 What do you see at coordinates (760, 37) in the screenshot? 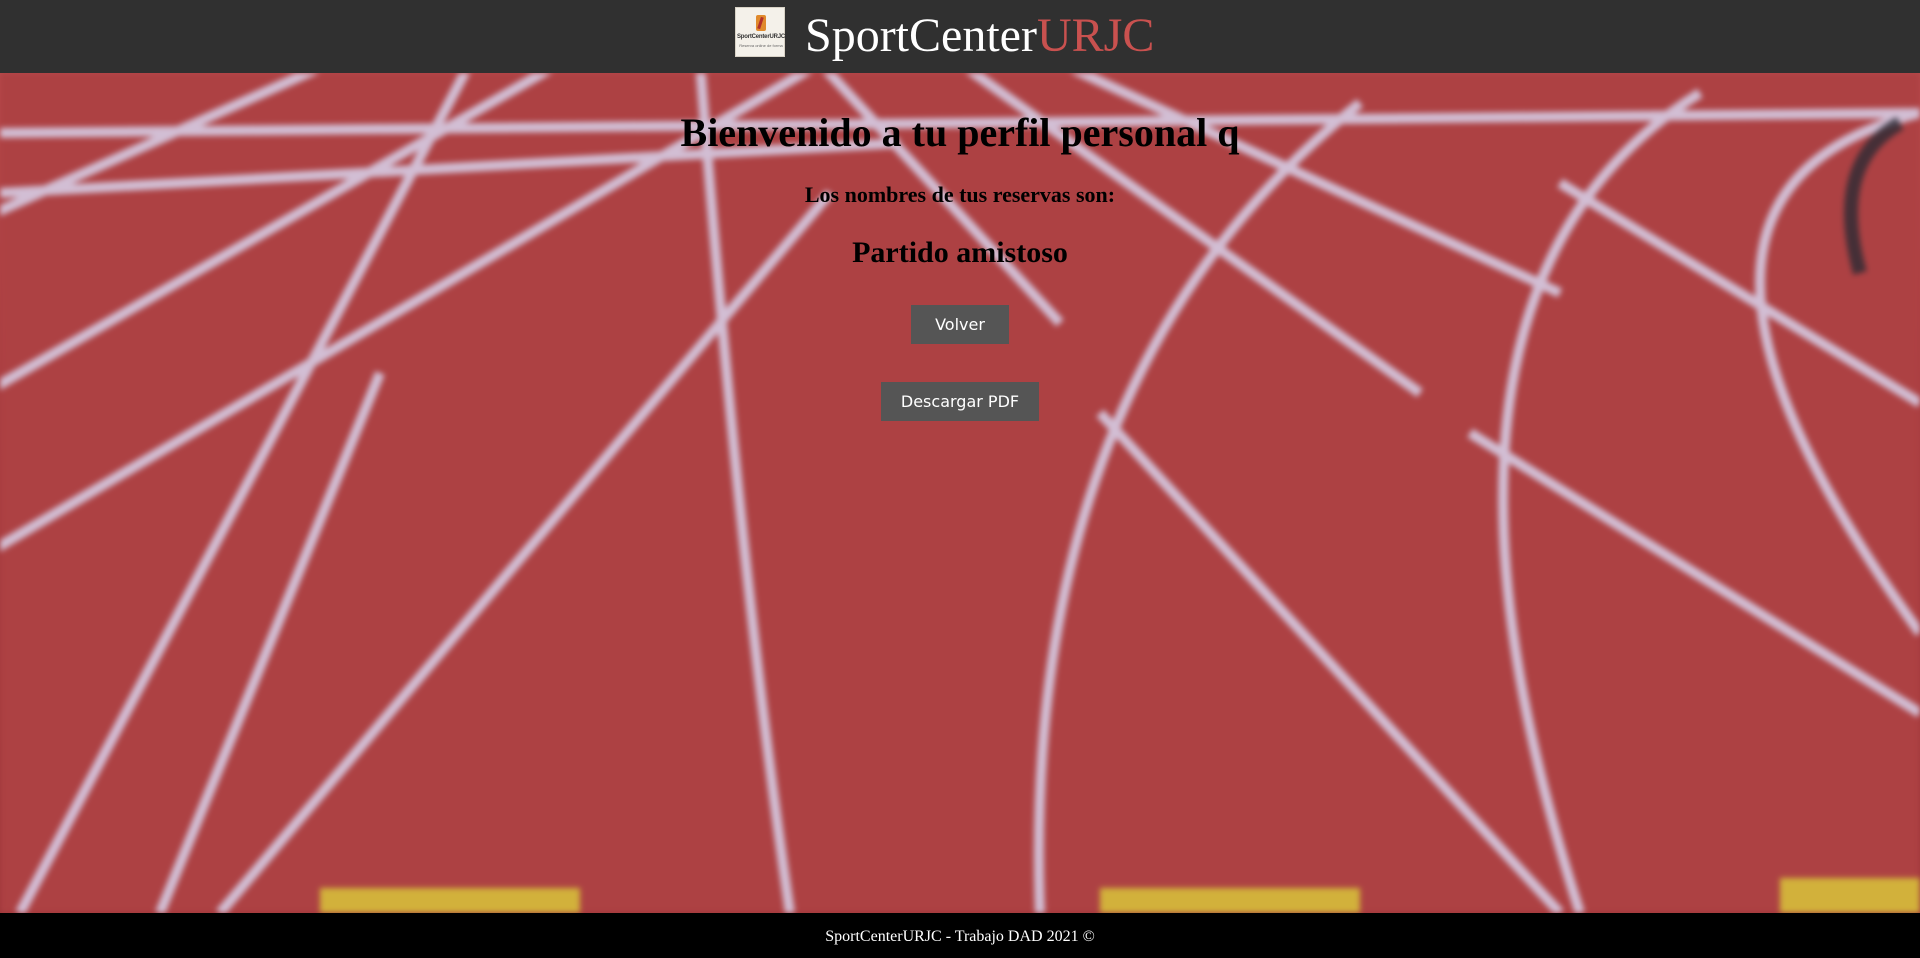
I see `logo-text: SportCenterURJC` at bounding box center [760, 37].